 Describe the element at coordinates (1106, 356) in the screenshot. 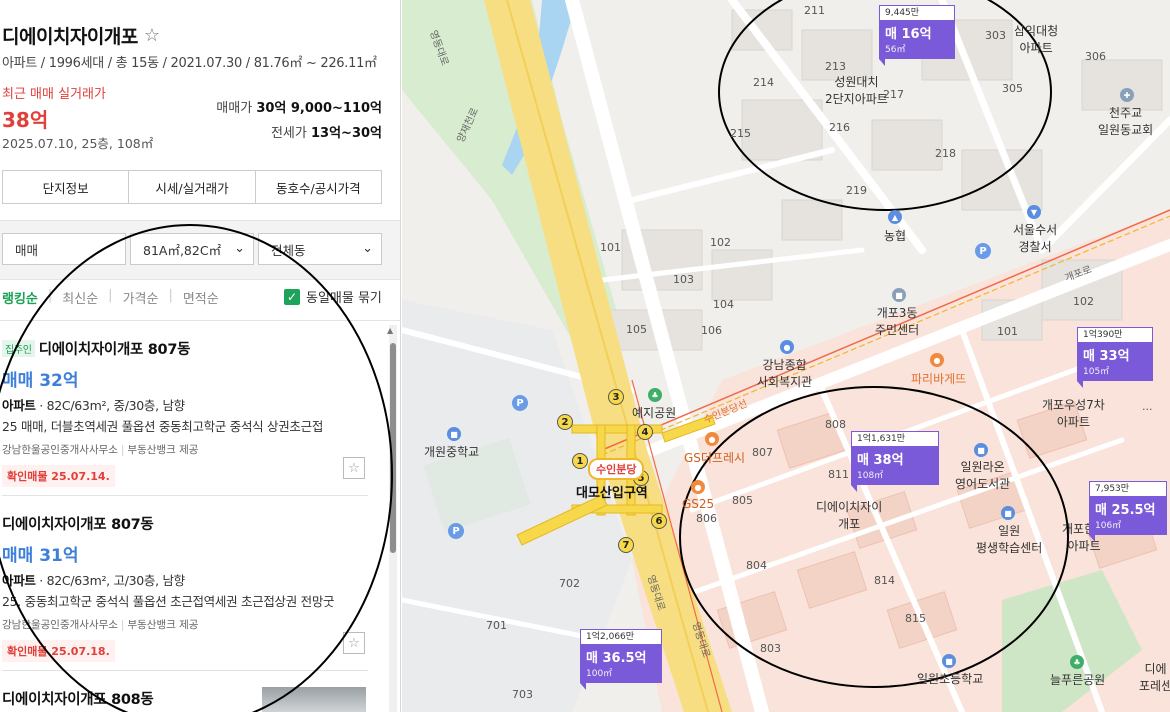

I see `marker-price: 매 33억` at that location.